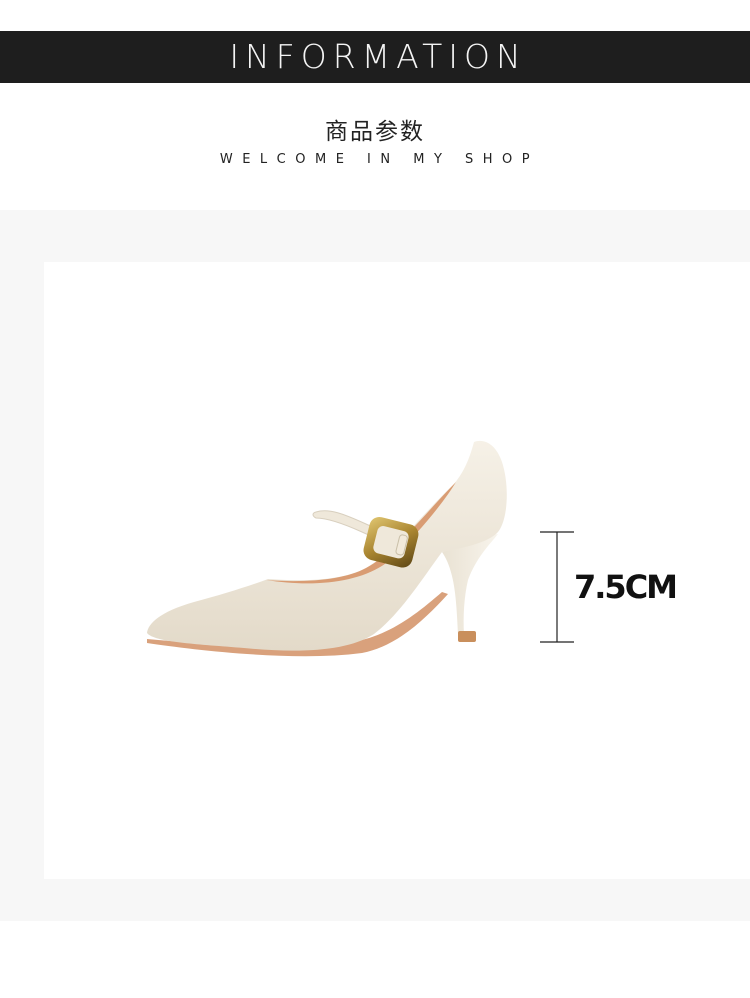  I want to click on section-subtitle-en: WELCOME IN MY SHOP, so click(379, 159).